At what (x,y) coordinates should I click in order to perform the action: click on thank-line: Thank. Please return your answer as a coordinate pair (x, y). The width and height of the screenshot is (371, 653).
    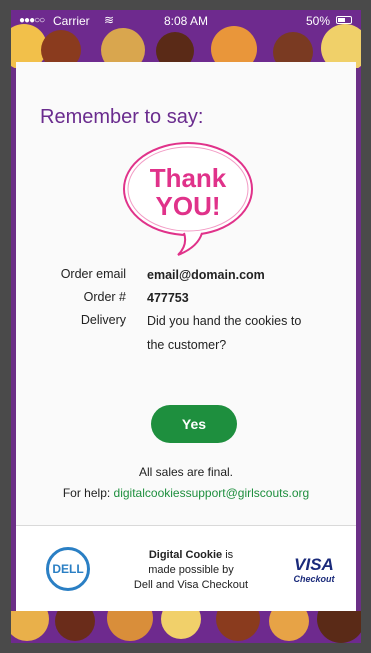
    Looking at the image, I should click on (188, 178).